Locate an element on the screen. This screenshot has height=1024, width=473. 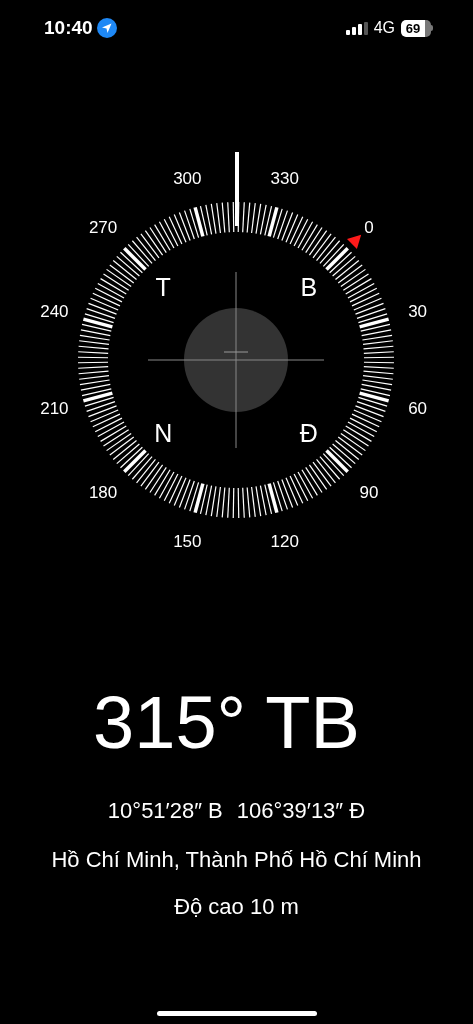
place-name: Hồ Chí Minh, Thành Phố Hồ Chí Minh is located at coordinates (236, 860).